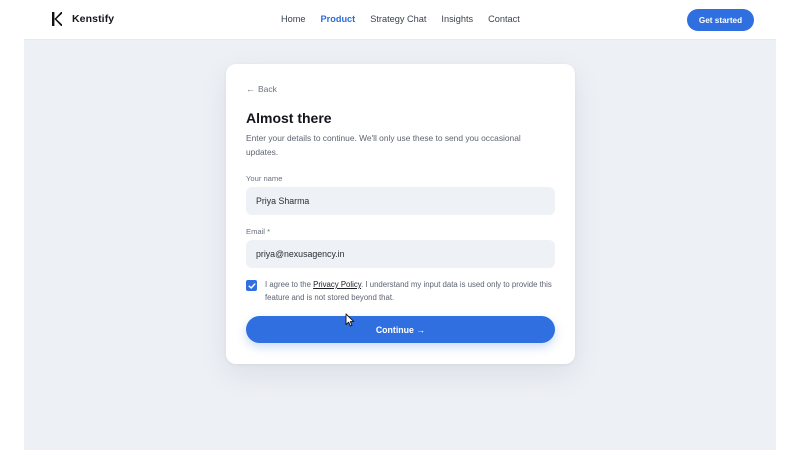 The image size is (800, 450). Describe the element at coordinates (337, 284) in the screenshot. I see `privacy-policy-link: Privacy Policy` at that location.